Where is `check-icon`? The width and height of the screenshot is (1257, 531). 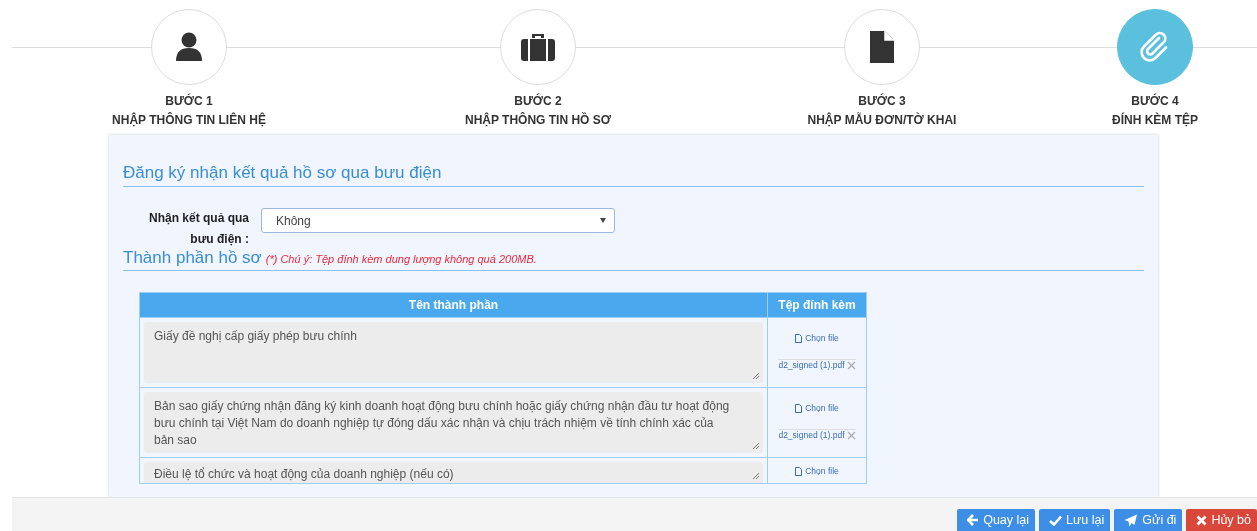 check-icon is located at coordinates (1056, 520).